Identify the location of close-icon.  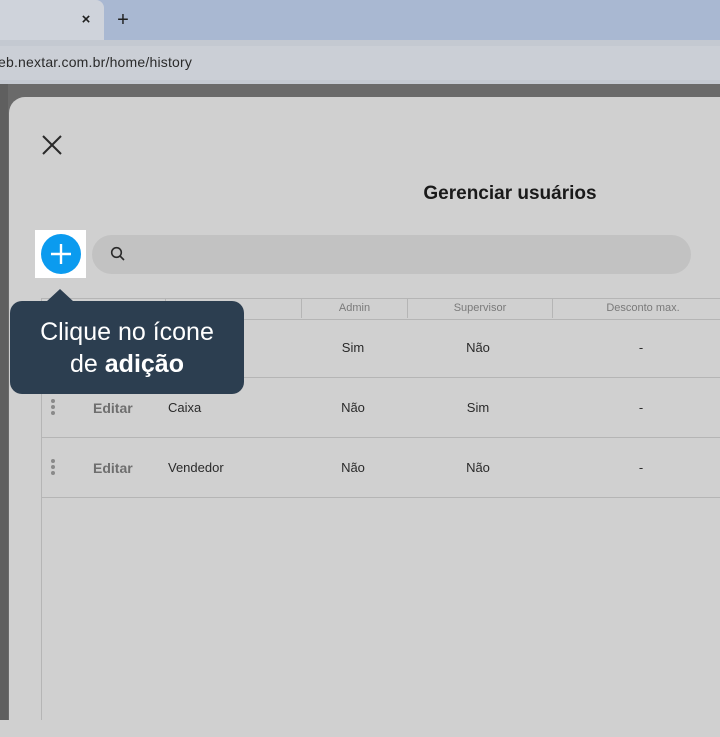
(52, 145).